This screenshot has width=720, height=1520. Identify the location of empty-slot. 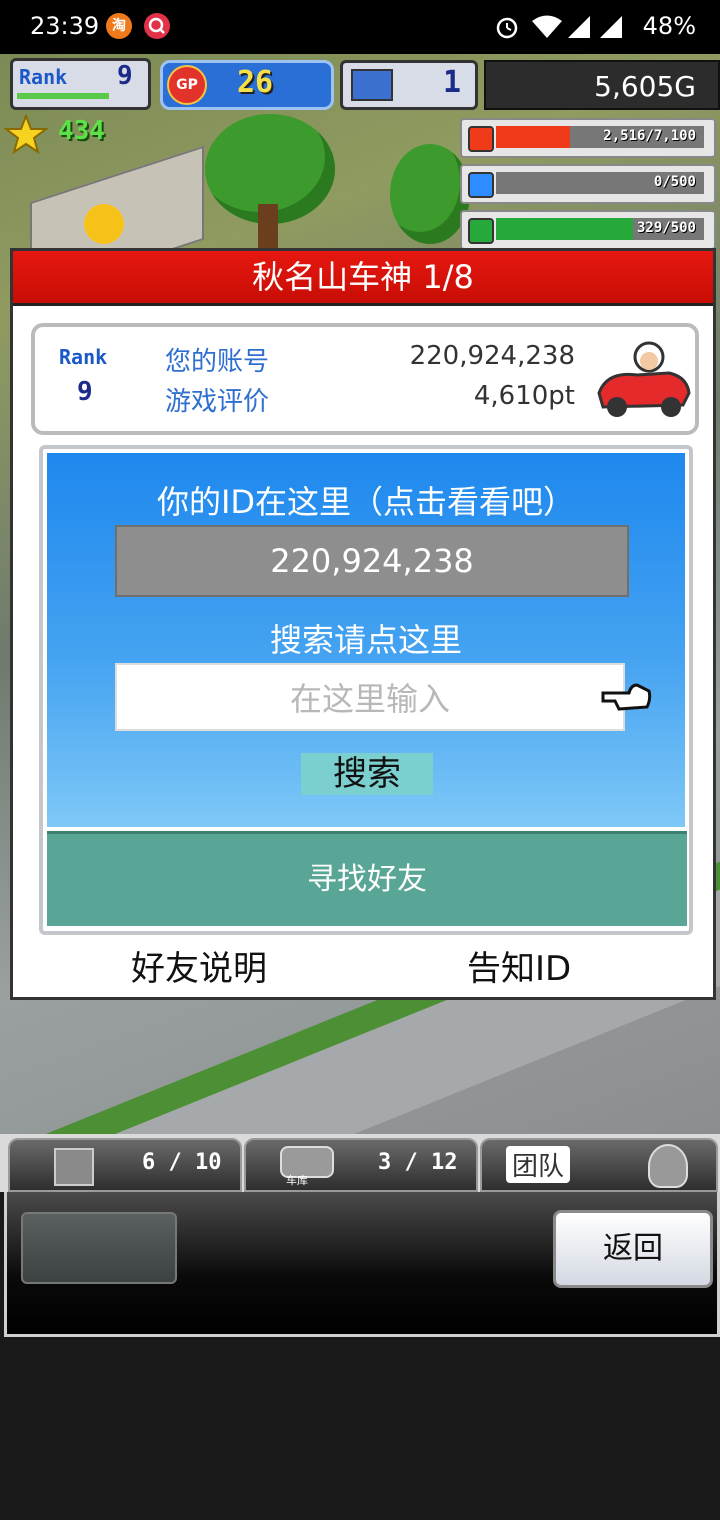
(99, 1248).